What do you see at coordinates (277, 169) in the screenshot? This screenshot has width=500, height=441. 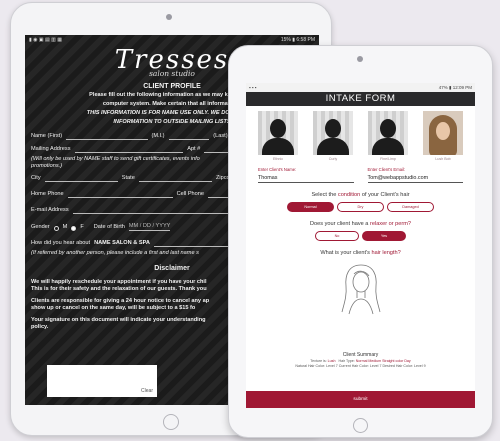 I see `client-name-label: Enter Client's Name:` at bounding box center [277, 169].